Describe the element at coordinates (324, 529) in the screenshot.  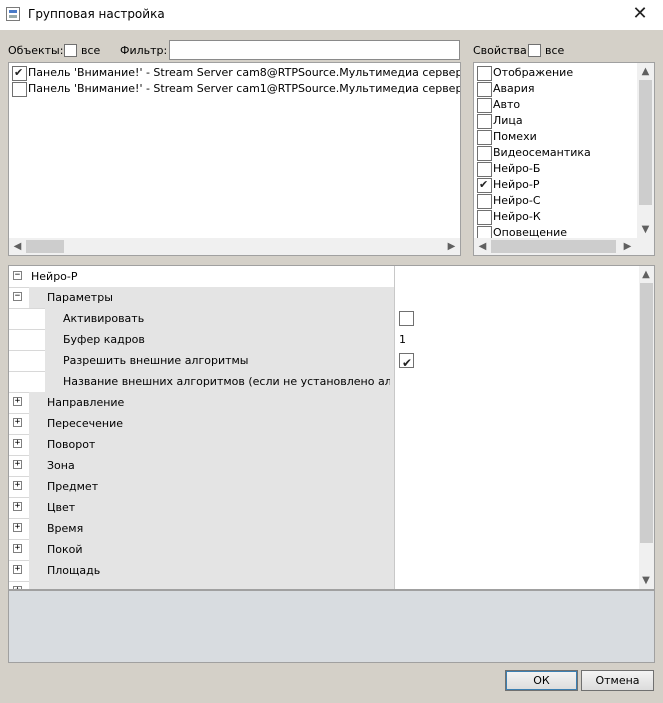
I see `grid-row: + Время` at that location.